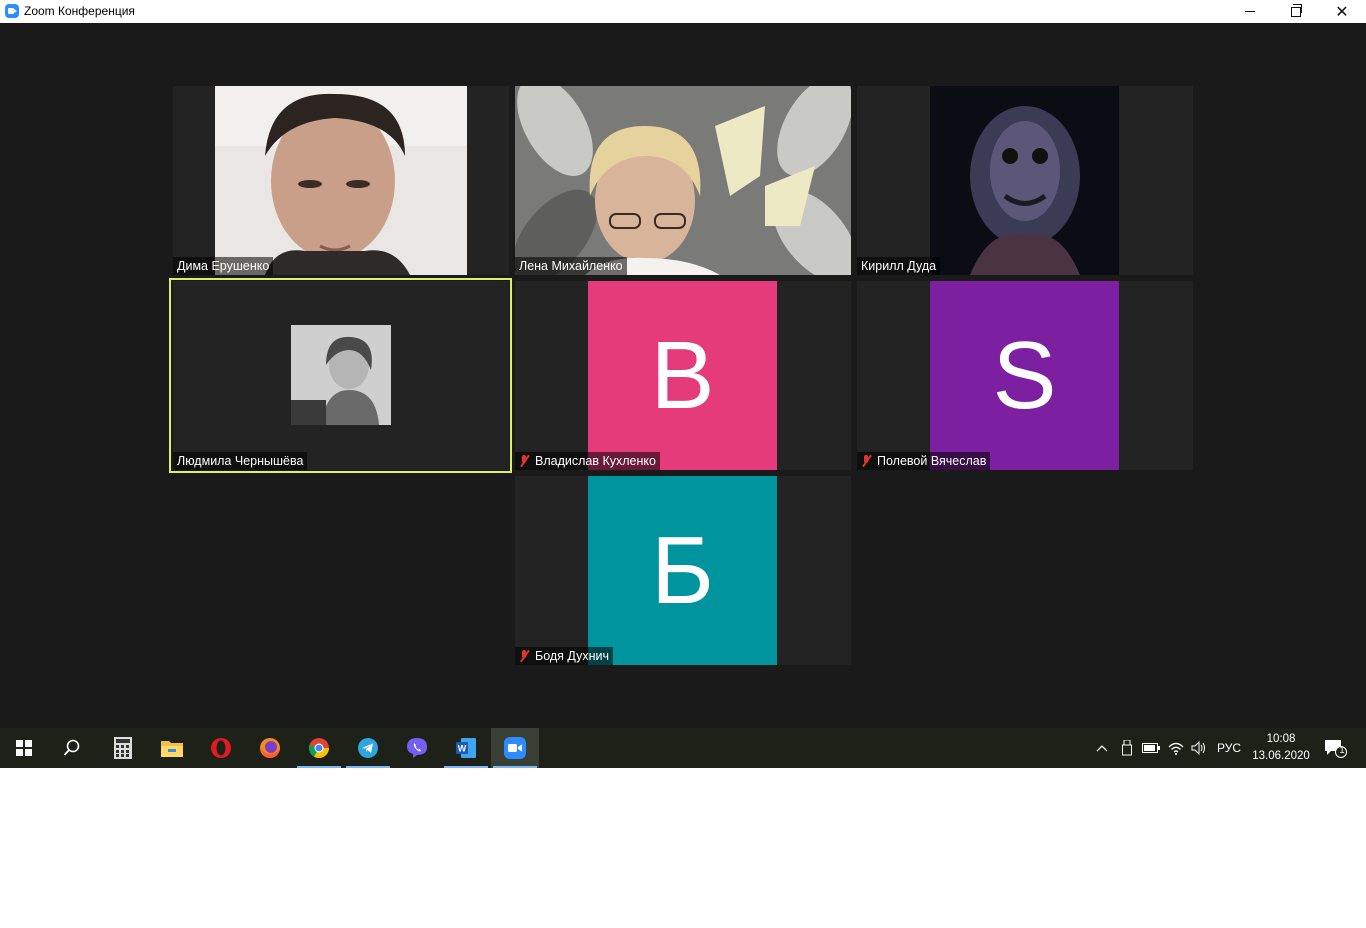  I want to click on participant-tile: В Владислав Кухленко, so click(683, 375).